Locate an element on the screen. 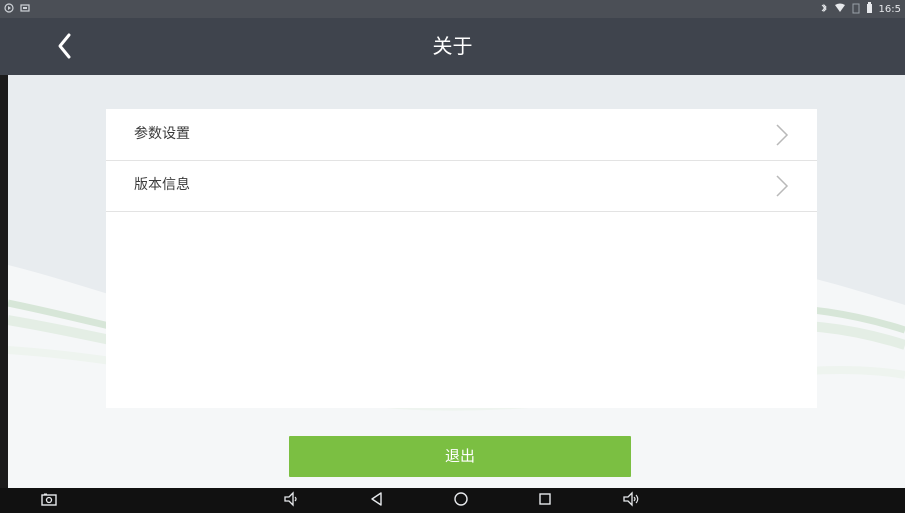 This screenshot has width=905, height=513. volume-down-button is located at coordinates (291, 501).